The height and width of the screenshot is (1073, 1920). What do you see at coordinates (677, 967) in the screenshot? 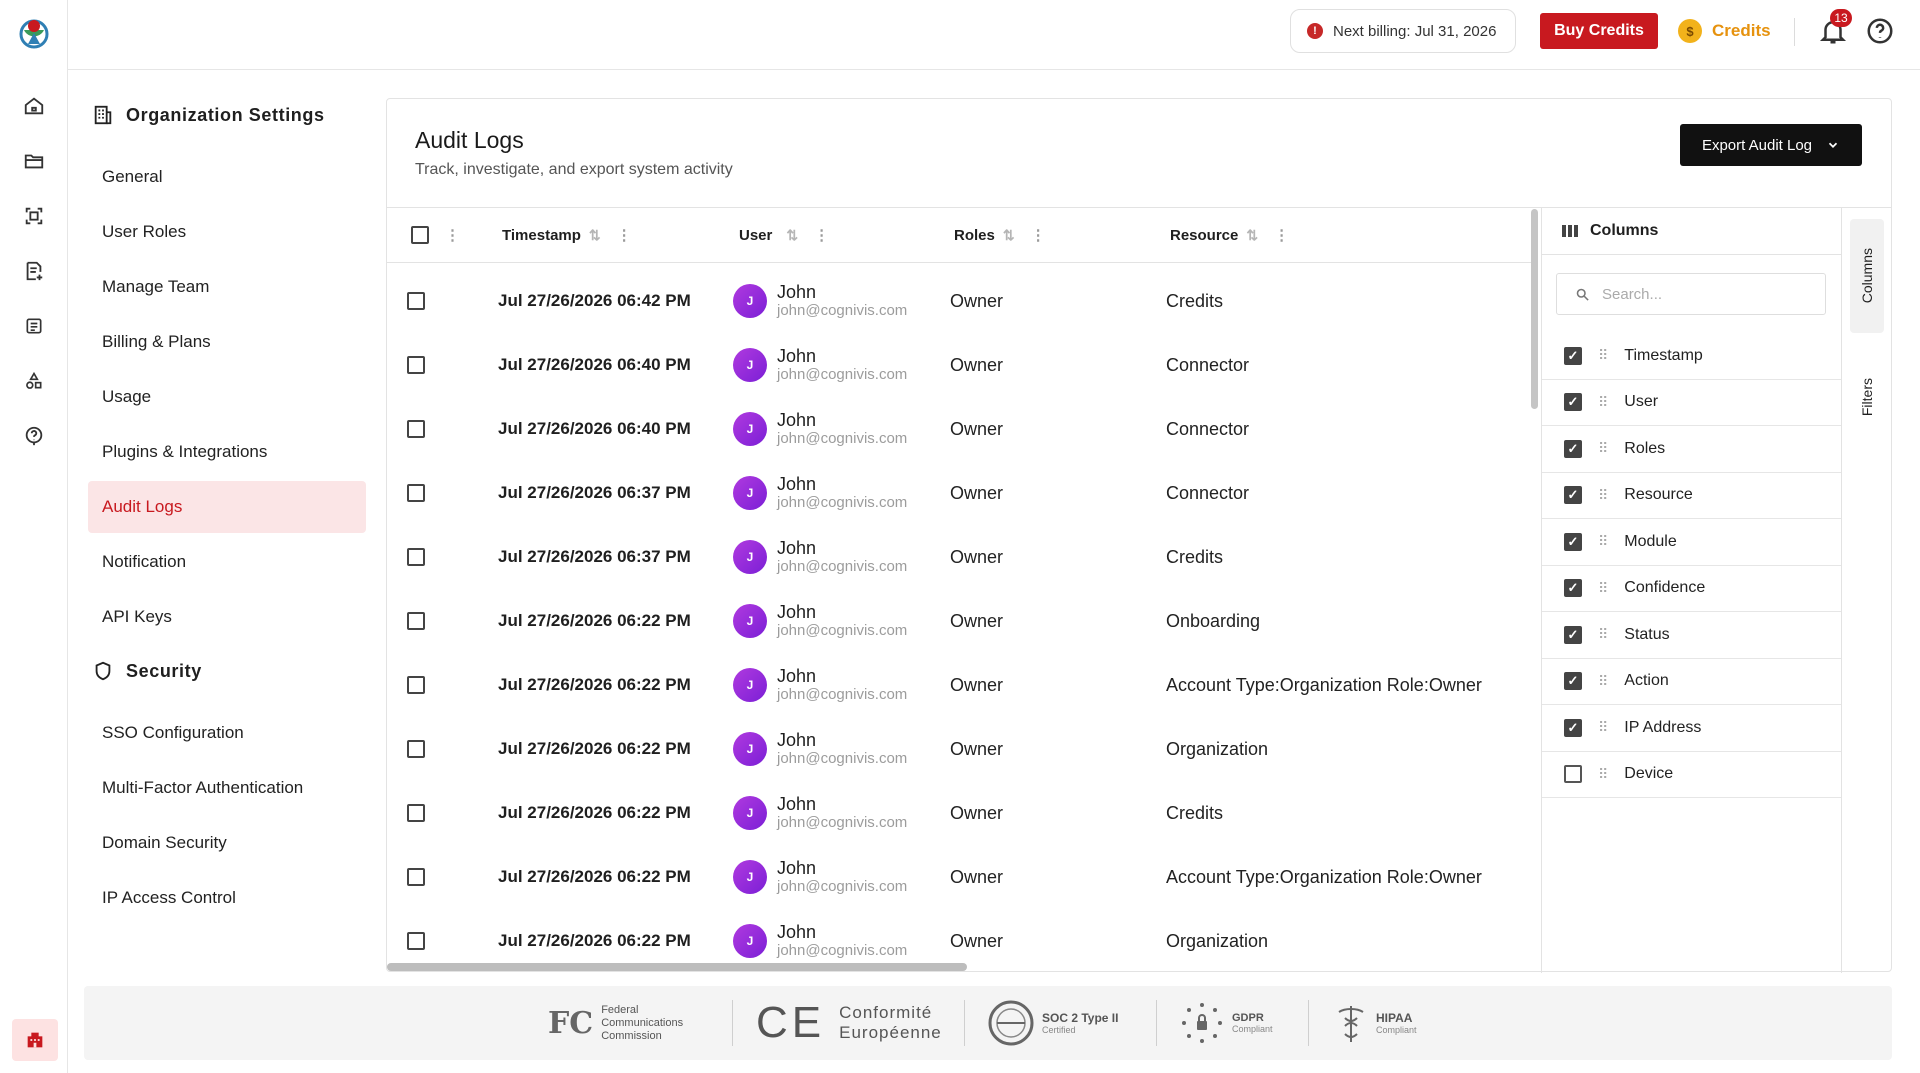
I see `horizontal-scrollbar` at bounding box center [677, 967].